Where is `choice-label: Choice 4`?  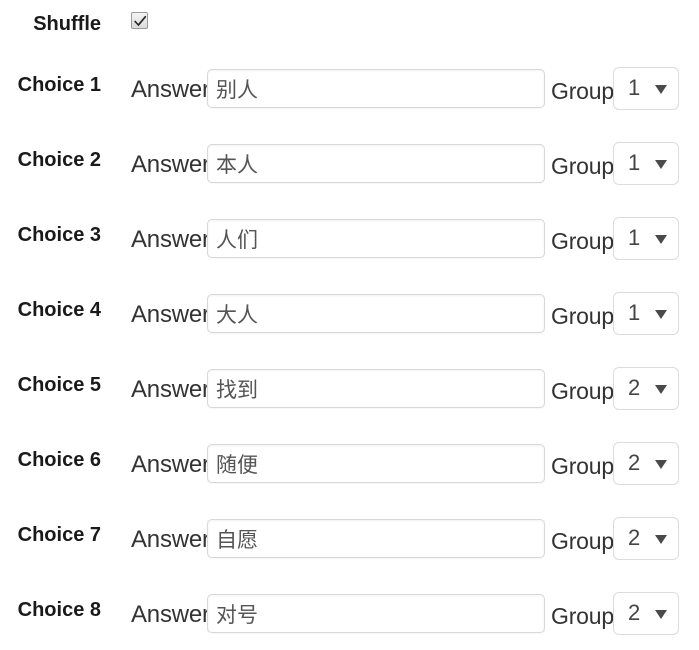 choice-label: Choice 4 is located at coordinates (59, 310).